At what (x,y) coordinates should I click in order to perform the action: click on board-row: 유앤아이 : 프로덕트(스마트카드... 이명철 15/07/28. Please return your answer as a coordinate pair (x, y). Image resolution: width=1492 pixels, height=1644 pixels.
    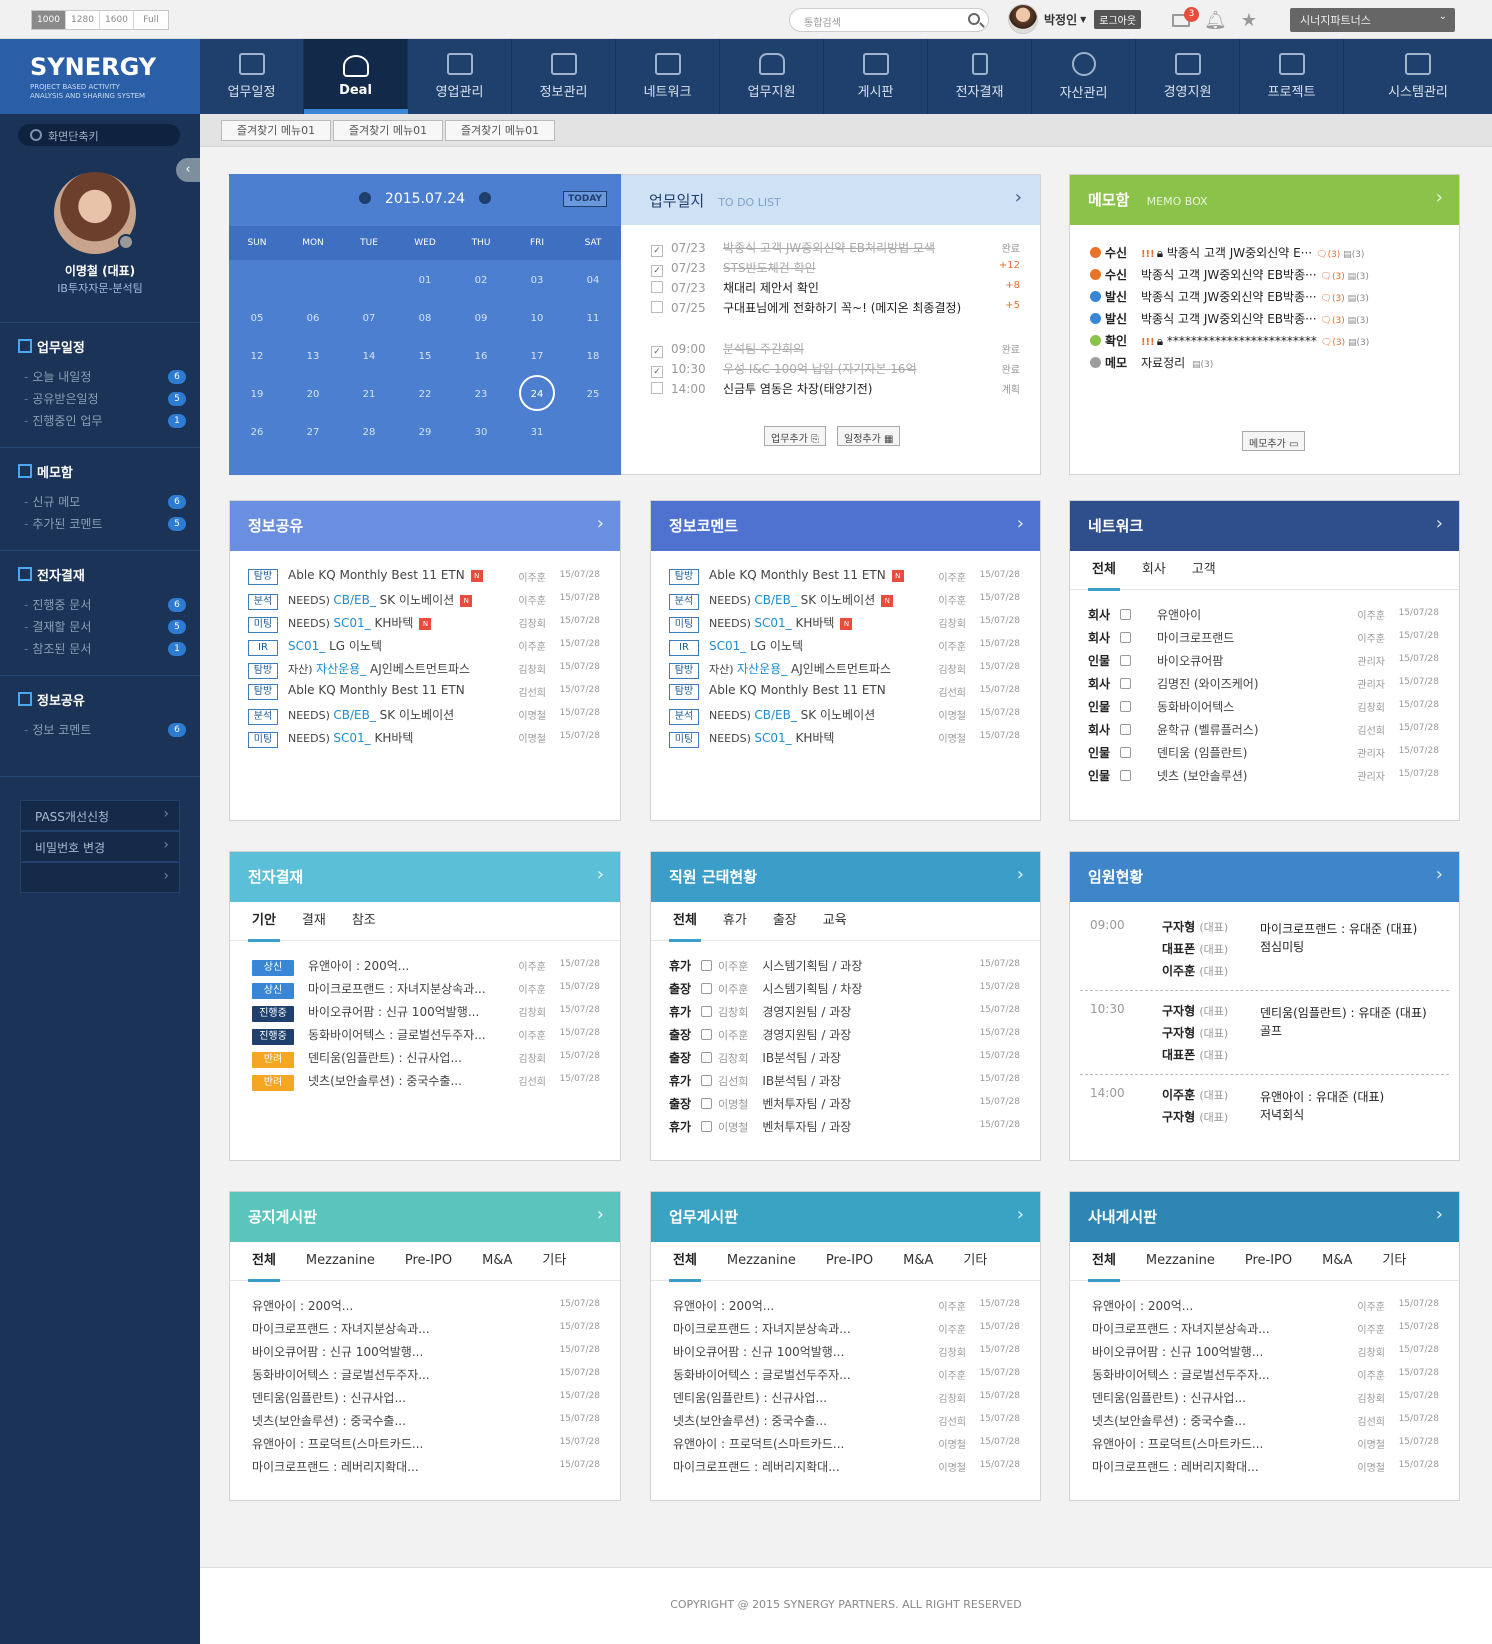
    Looking at the image, I should click on (1266, 1445).